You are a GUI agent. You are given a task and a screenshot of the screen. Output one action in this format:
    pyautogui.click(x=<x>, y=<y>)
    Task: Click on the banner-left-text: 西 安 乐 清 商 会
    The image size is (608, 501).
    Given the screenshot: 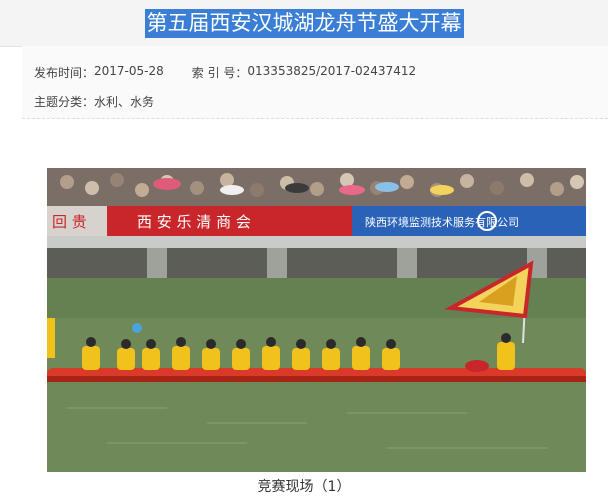 What is the action you would take?
    pyautogui.click(x=194, y=222)
    